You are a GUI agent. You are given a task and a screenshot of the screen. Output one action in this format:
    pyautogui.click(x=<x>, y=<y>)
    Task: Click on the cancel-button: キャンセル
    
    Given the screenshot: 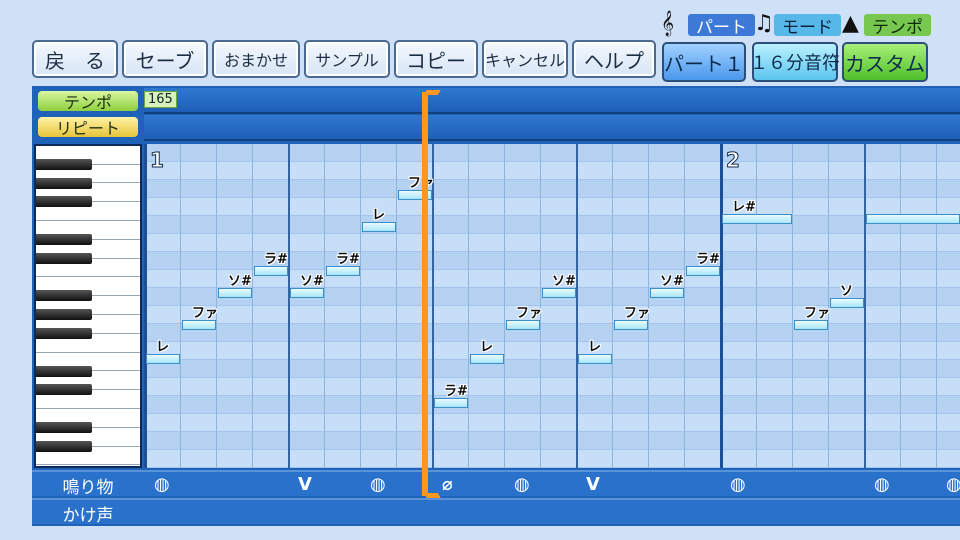 What is the action you would take?
    pyautogui.click(x=525, y=59)
    